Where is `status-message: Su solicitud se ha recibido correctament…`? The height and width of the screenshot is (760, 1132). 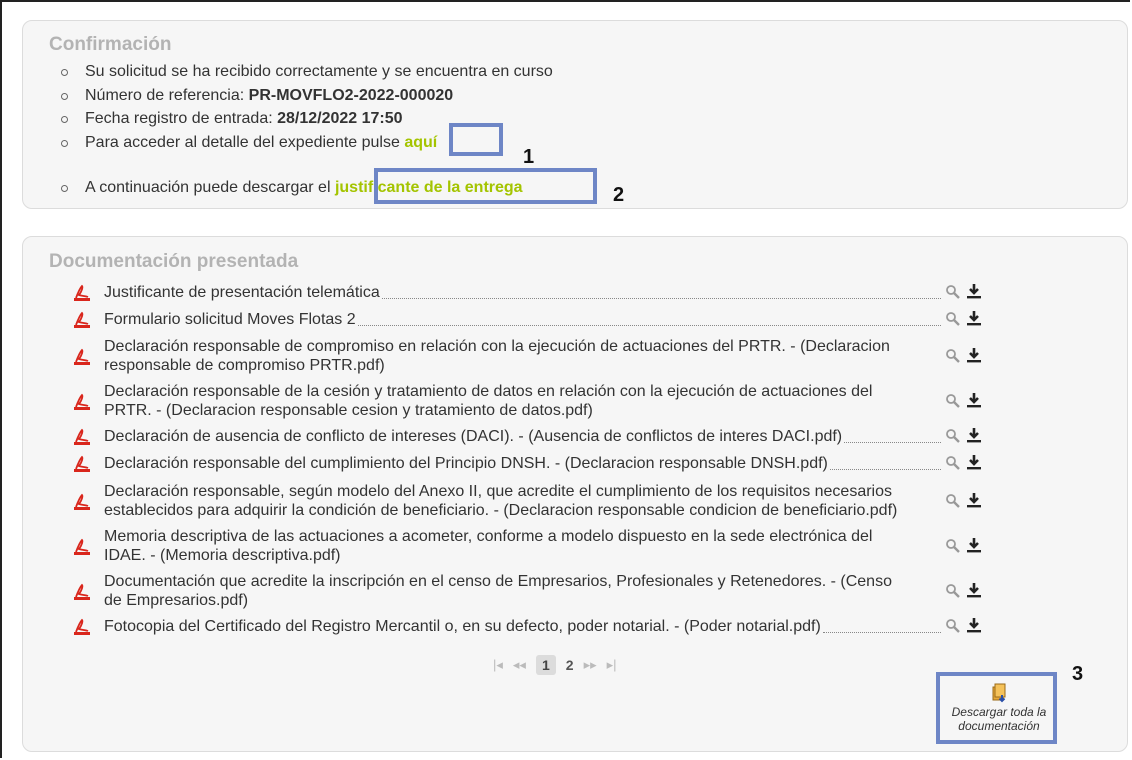 status-message: Su solicitud se ha recibido correctament… is located at coordinates (307, 72).